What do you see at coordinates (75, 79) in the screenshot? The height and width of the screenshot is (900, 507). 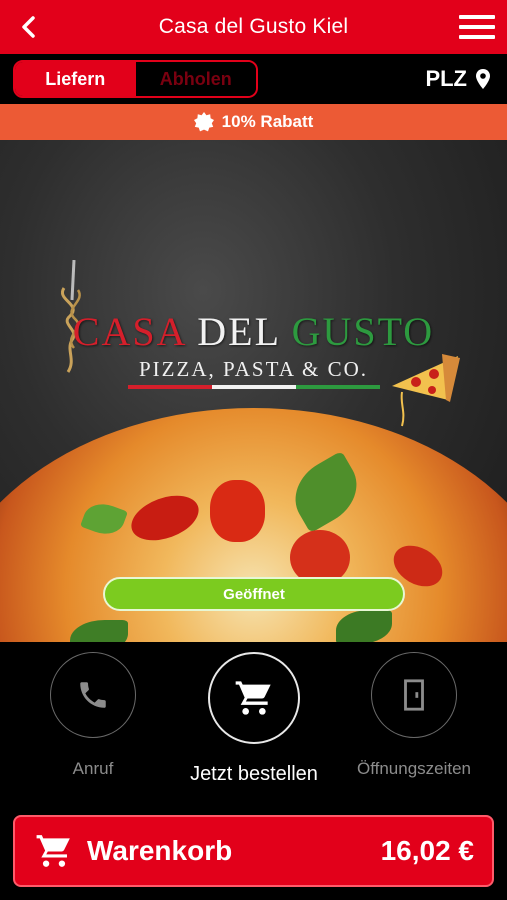 I see `toggle-option-liefern: Liefern` at bounding box center [75, 79].